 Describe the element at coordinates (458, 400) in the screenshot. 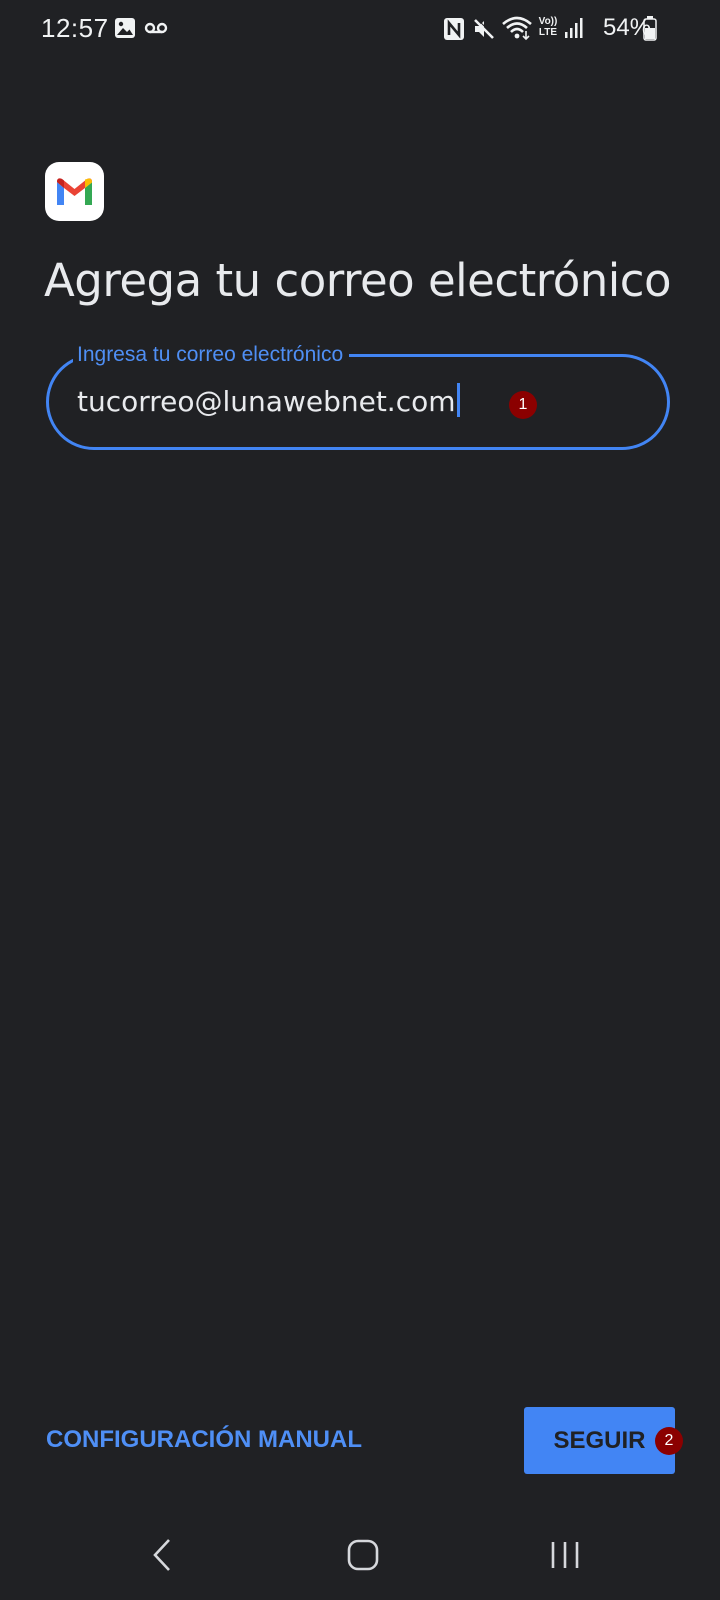

I see `text-caret` at that location.